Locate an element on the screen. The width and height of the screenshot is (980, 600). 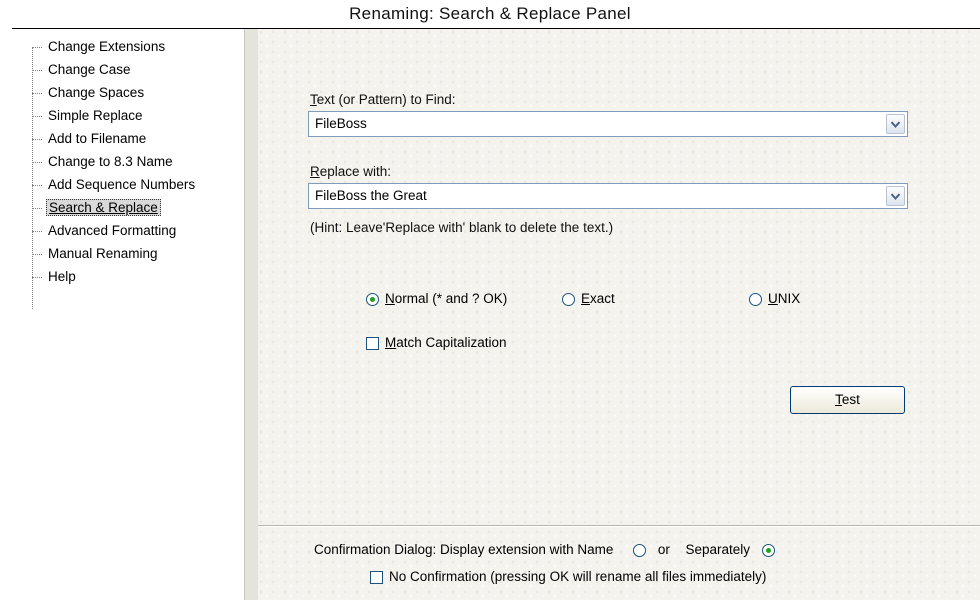
tree-item-manual-renaming: Manual Renaming is located at coordinates (96, 254).